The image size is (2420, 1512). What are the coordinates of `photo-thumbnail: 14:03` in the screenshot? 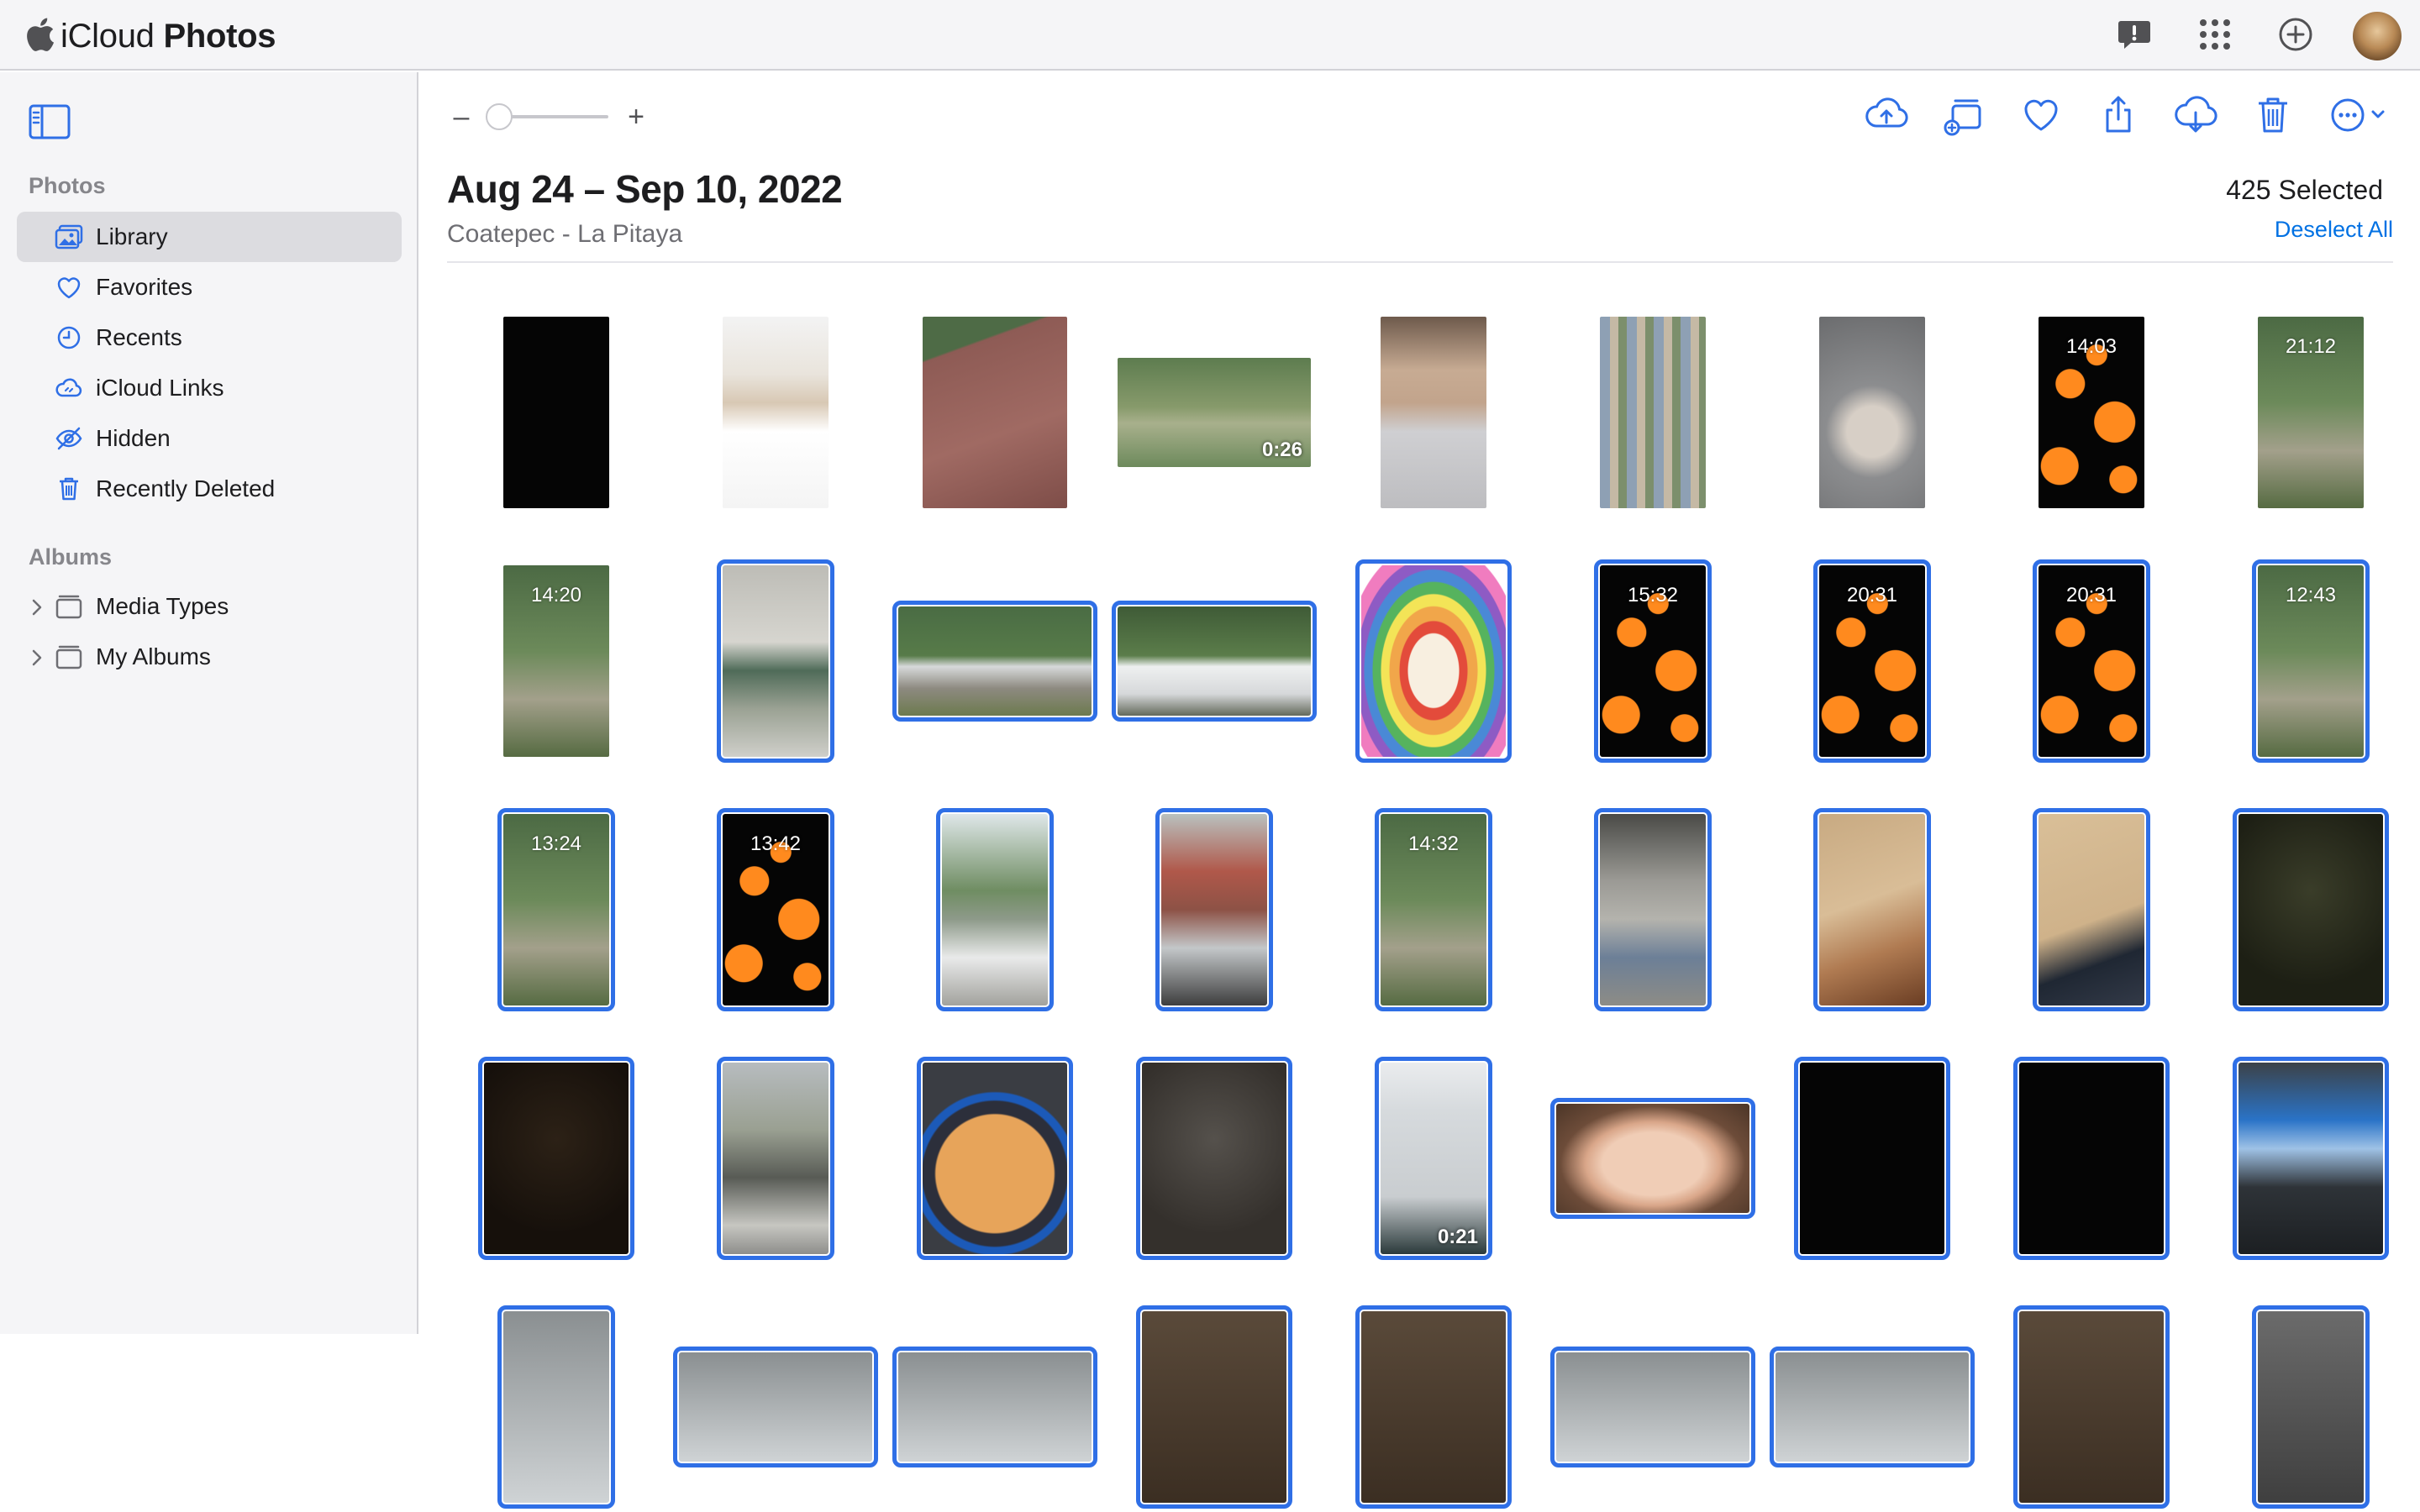 It's located at (2091, 412).